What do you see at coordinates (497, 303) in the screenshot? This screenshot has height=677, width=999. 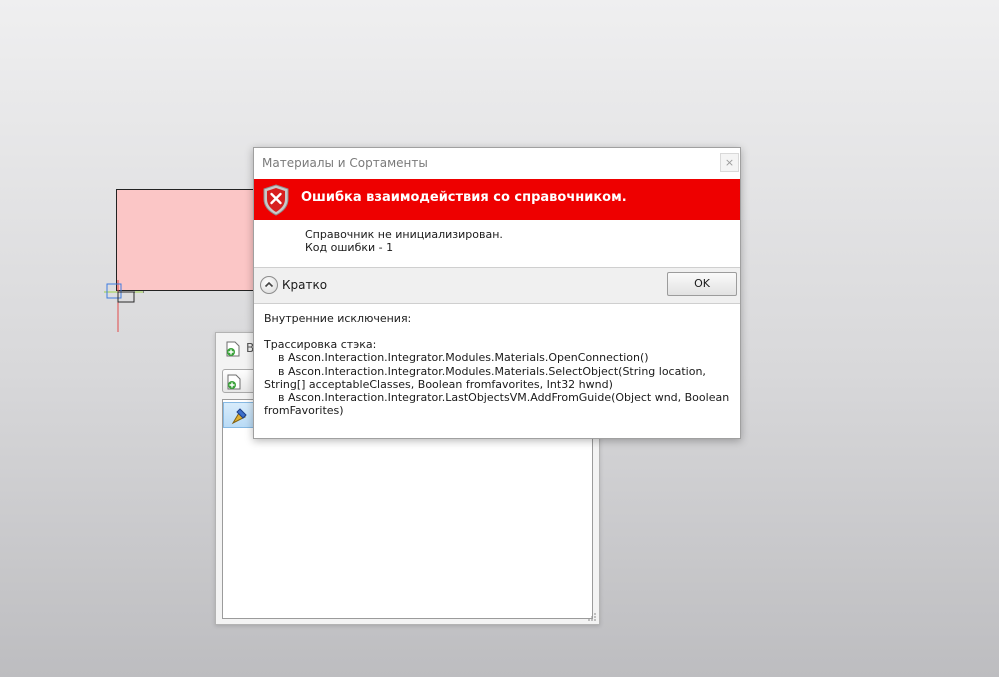 I see `divider` at bounding box center [497, 303].